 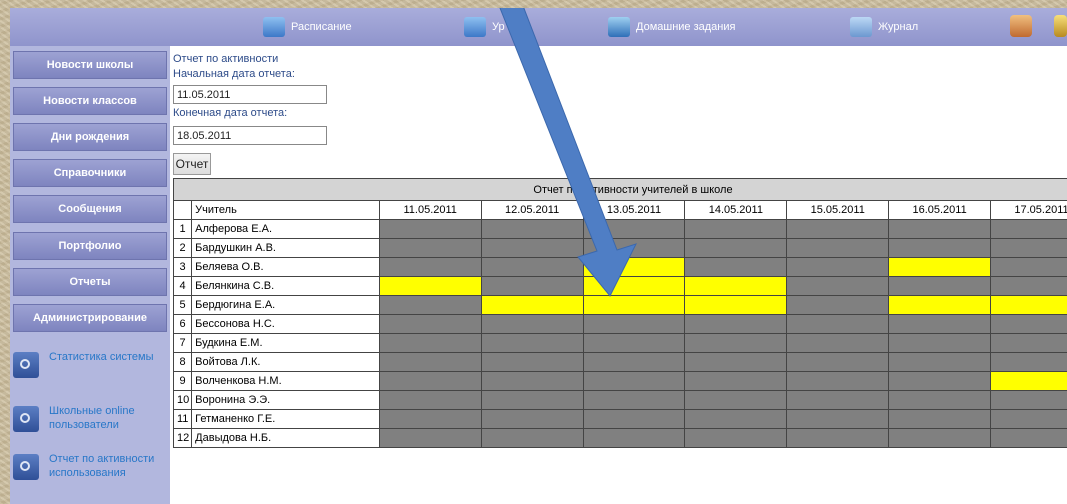 What do you see at coordinates (230, 113) in the screenshot?
I see `end-date-label: Конечная дата отчета:` at bounding box center [230, 113].